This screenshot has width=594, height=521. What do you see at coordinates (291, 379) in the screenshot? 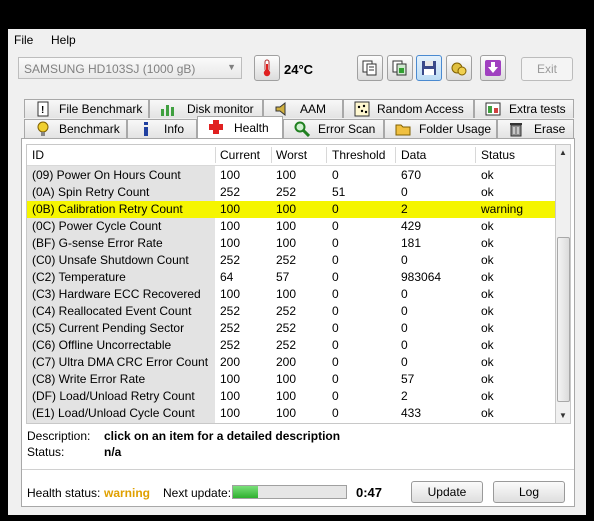
I see `table-row: (C8) Write Error Rate 100 100 0 57 ok` at bounding box center [291, 379].